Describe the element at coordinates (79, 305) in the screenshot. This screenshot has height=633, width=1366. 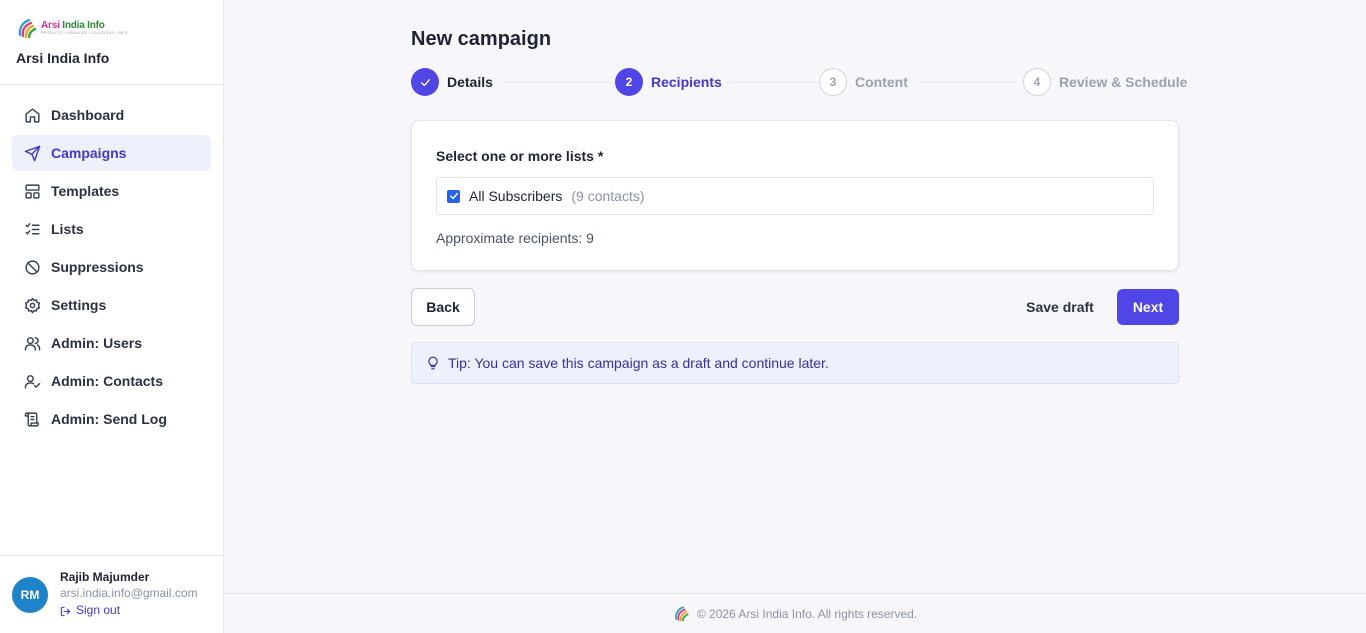
I see `sidebar-item-label: Settings` at that location.